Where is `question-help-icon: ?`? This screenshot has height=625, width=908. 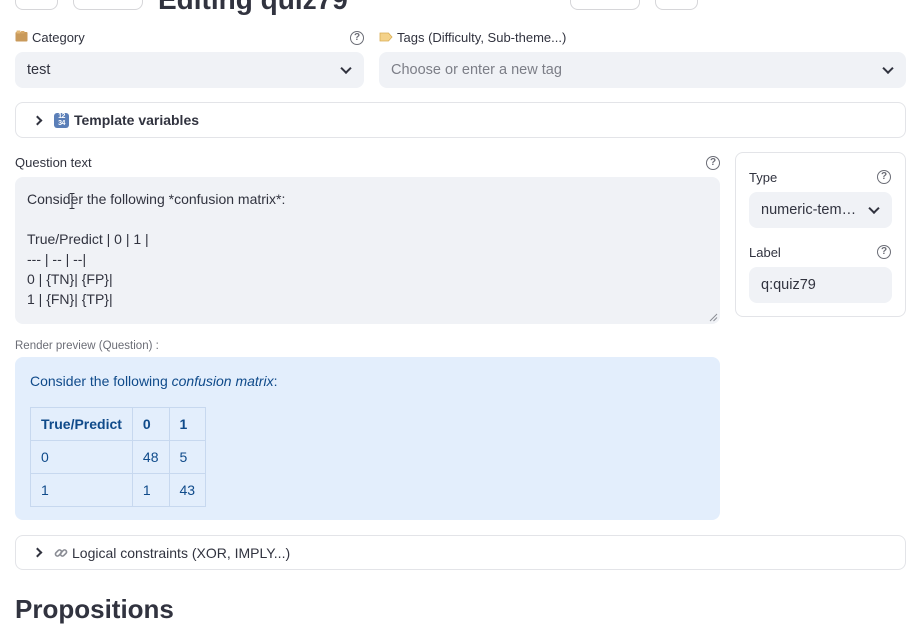 question-help-icon: ? is located at coordinates (713, 163).